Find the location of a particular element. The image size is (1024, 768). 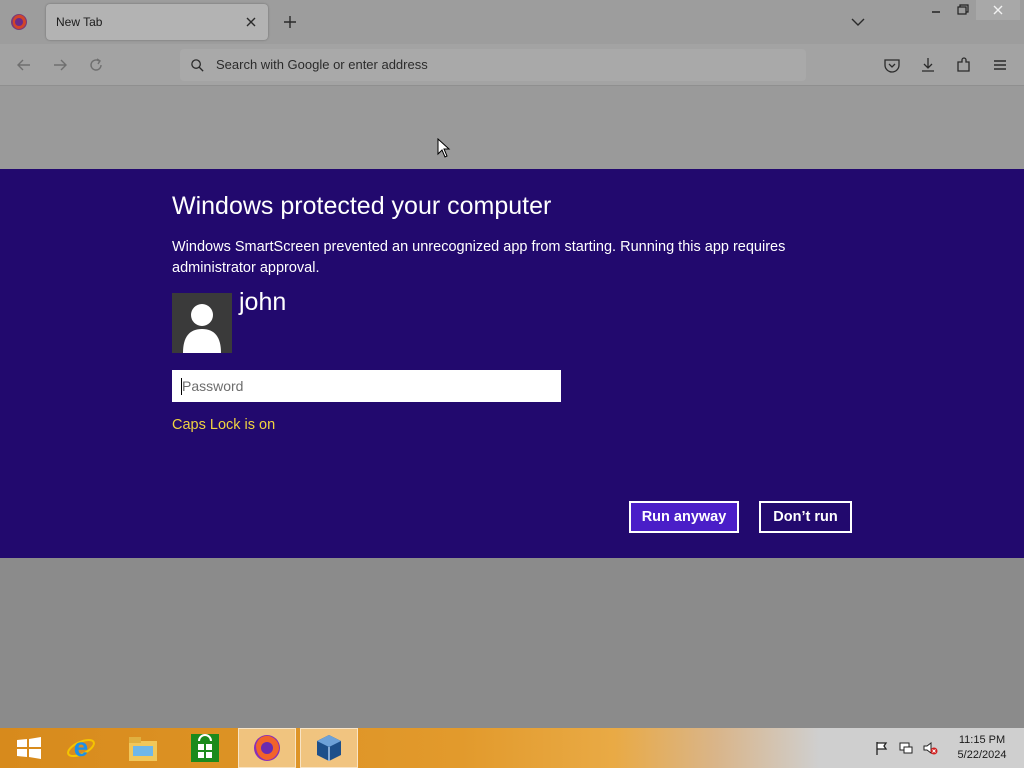

clock-time: 11:15 PM is located at coordinates (982, 740).